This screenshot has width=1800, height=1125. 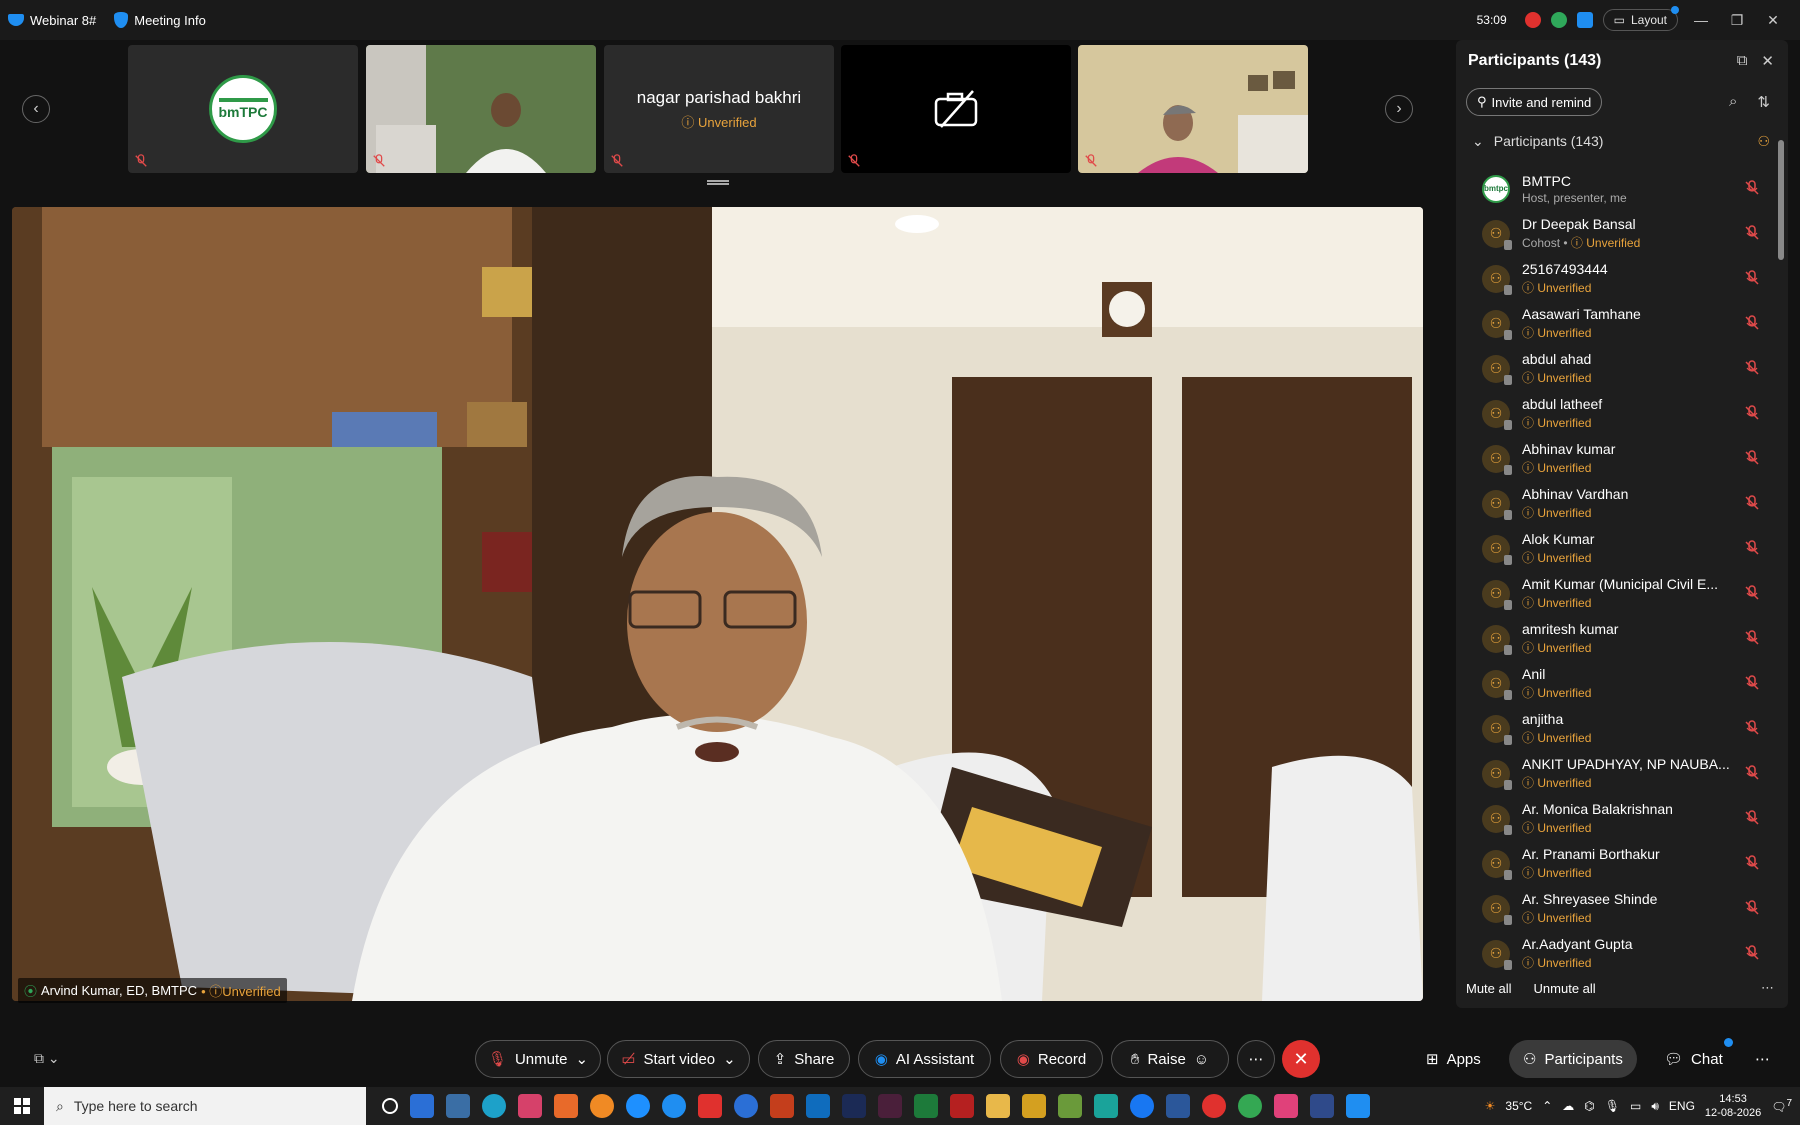 What do you see at coordinates (956, 109) in the screenshot?
I see `thumbnail-camera-off` at bounding box center [956, 109].